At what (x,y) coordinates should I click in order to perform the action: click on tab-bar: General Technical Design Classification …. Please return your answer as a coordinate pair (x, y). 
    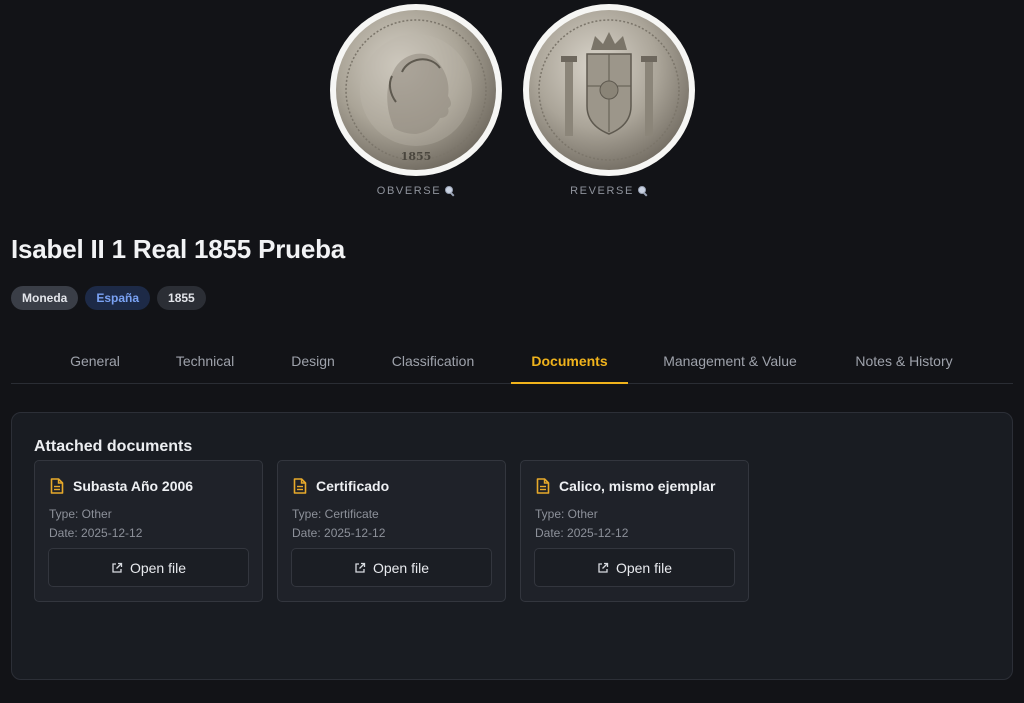
    Looking at the image, I should click on (512, 362).